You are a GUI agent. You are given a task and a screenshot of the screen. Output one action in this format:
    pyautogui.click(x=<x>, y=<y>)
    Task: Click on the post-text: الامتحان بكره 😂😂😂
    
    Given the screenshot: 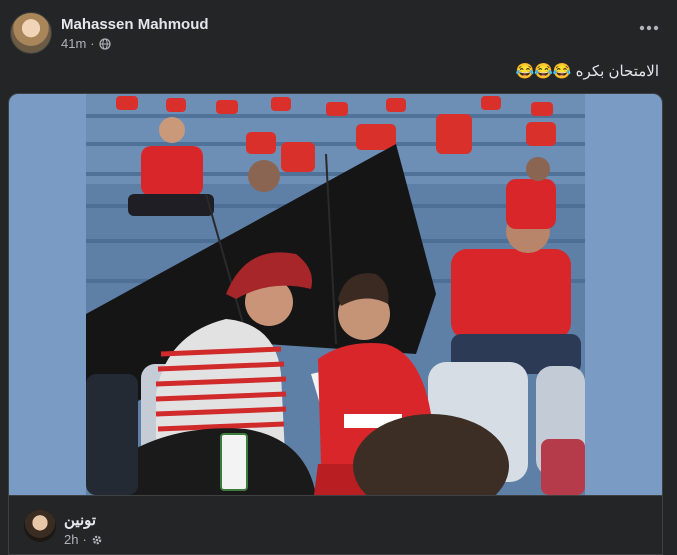 What is the action you would take?
    pyautogui.click(x=587, y=71)
    